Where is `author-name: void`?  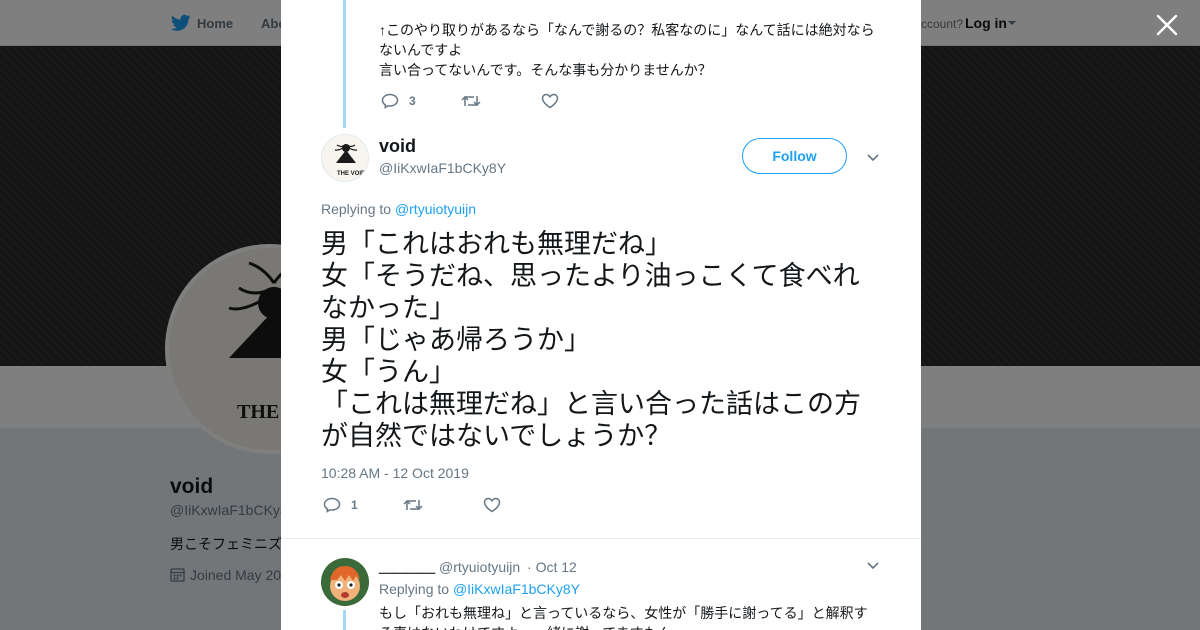
author-name: void is located at coordinates (397, 146).